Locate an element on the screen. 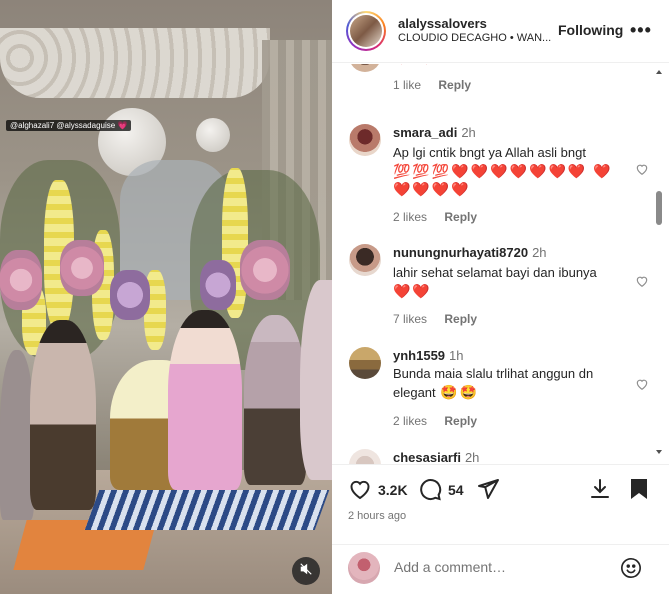  comment-likes: 7 likes is located at coordinates (410, 319).